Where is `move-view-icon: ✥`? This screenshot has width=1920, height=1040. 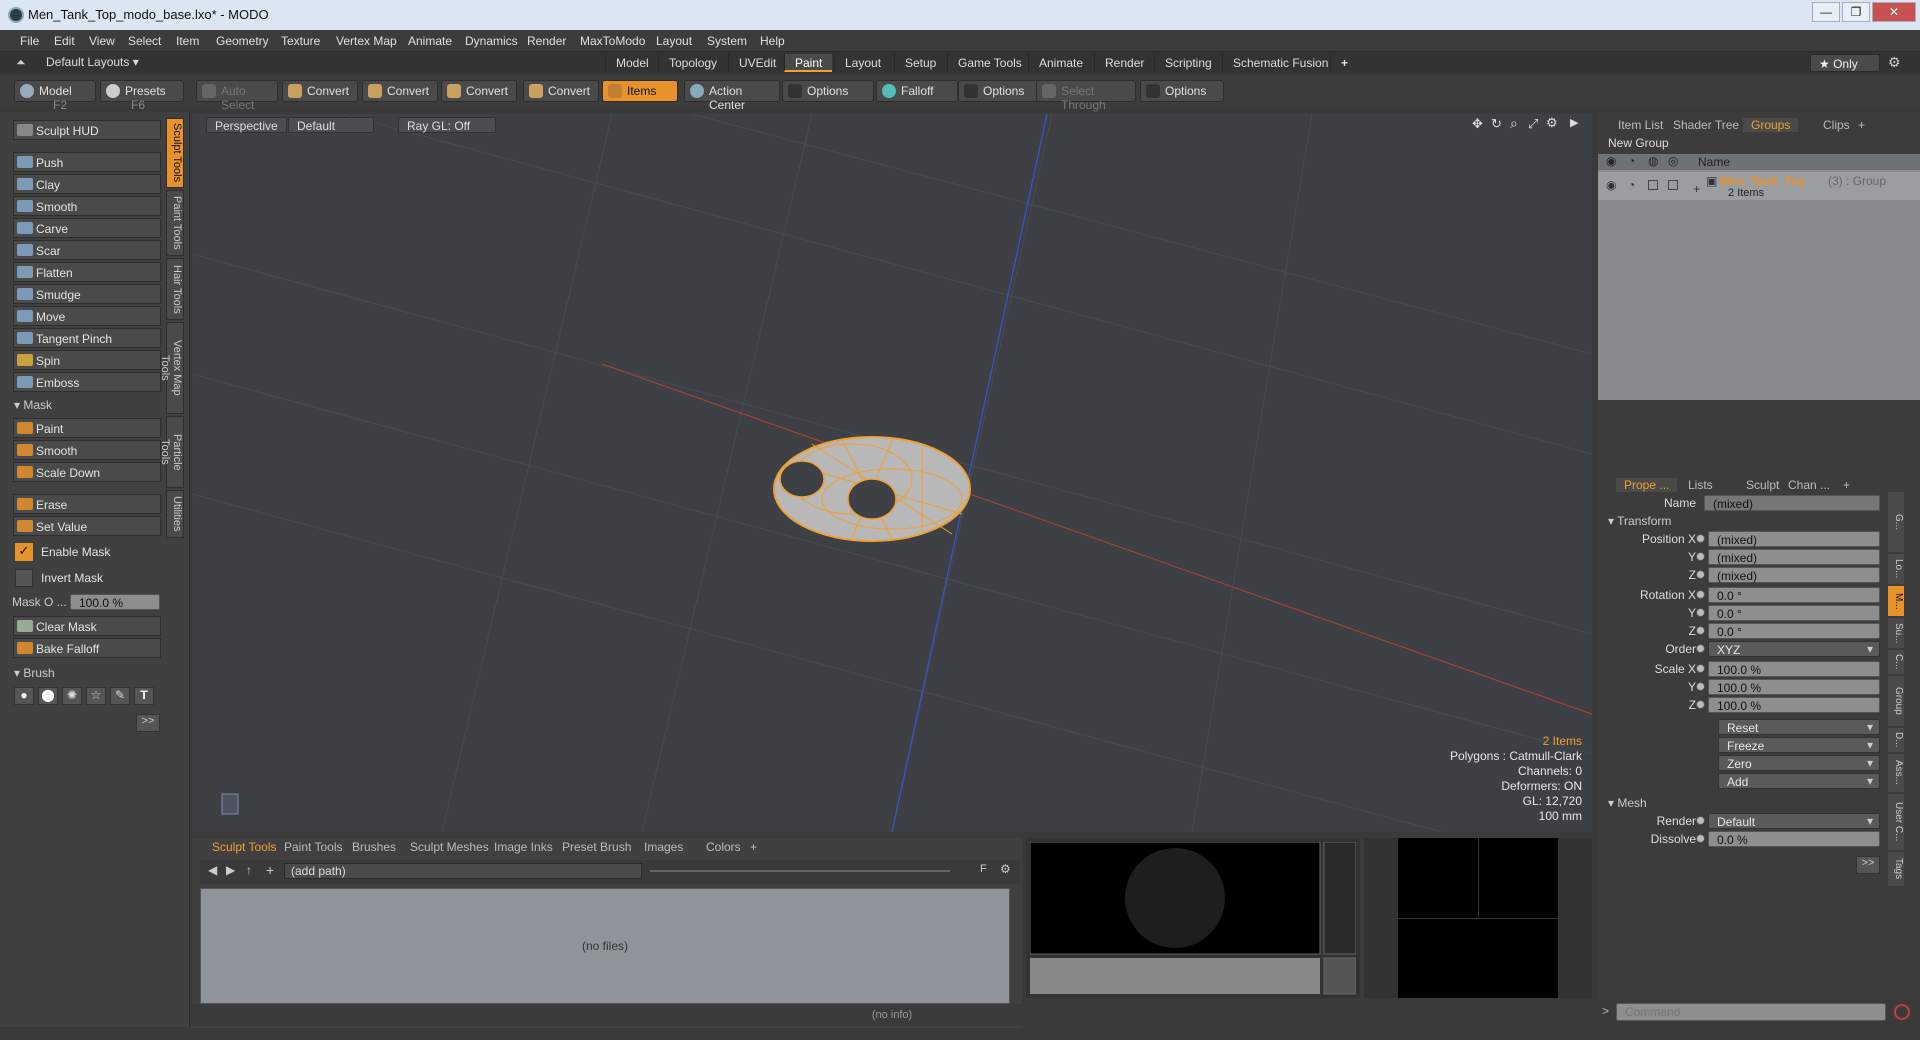 move-view-icon: ✥ is located at coordinates (1477, 124).